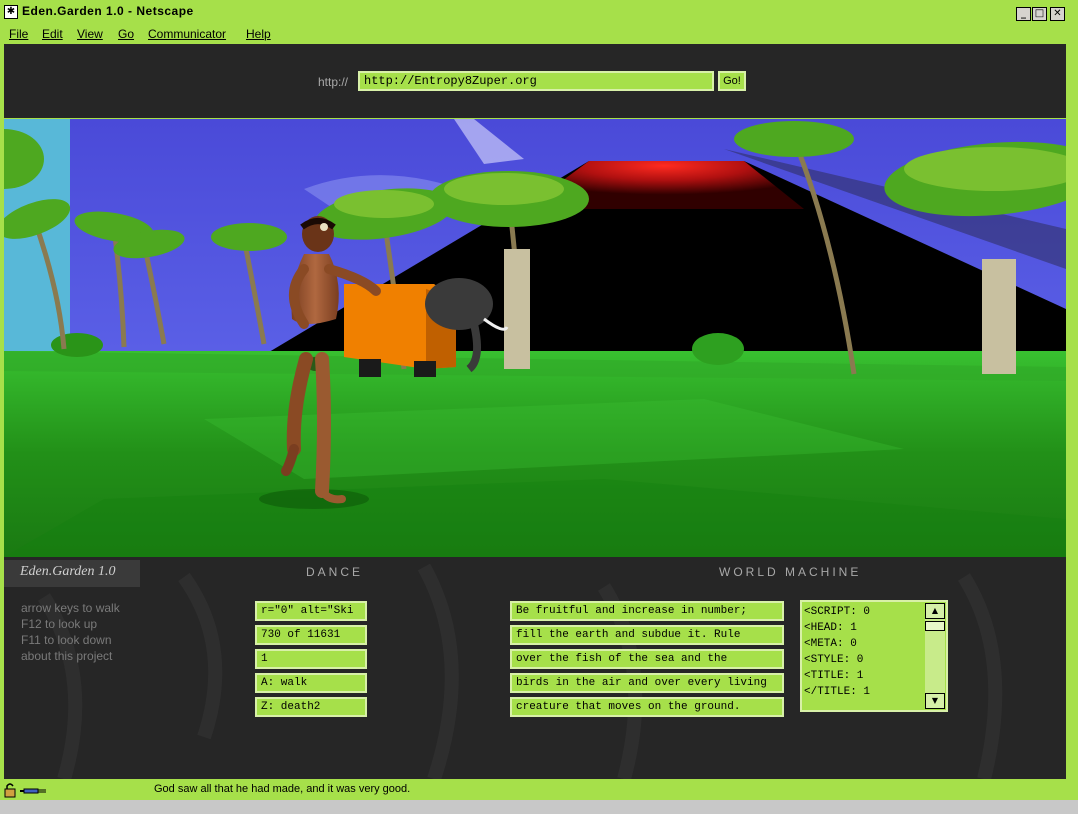 This screenshot has width=1078, height=814. Describe the element at coordinates (539, 12) in the screenshot. I see `title-bar: ✱ Eden.Garden 1.0 - Netscape _ □ ✕` at that location.